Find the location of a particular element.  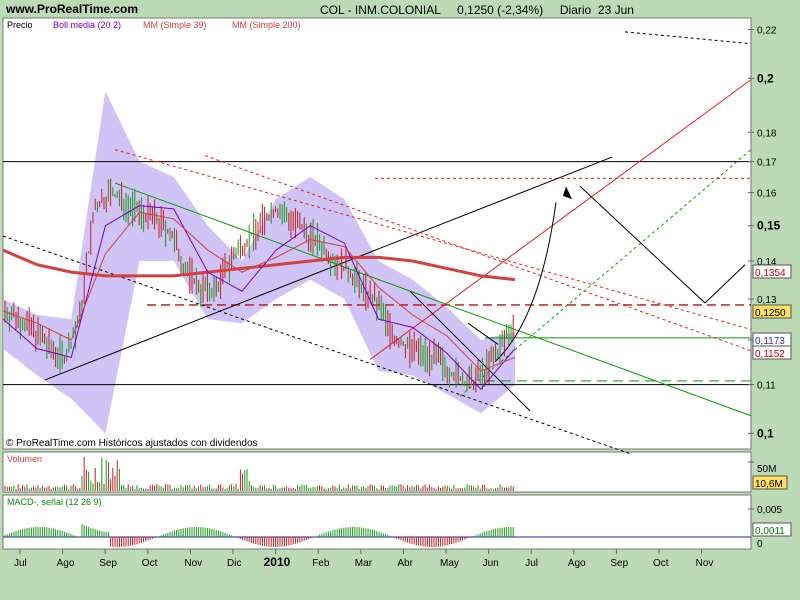

y-tick-label: 0,13 is located at coordinates (767, 300).